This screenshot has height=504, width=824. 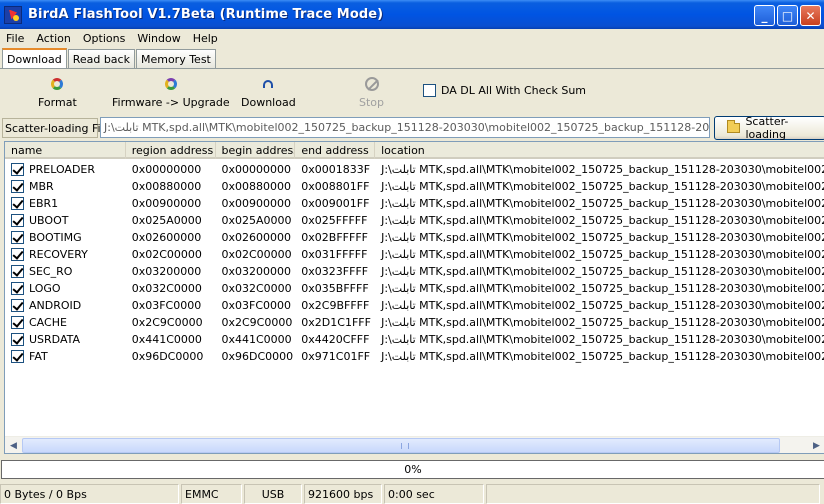 What do you see at coordinates (51, 271) in the screenshot?
I see `partition-name: SEC_RO` at bounding box center [51, 271].